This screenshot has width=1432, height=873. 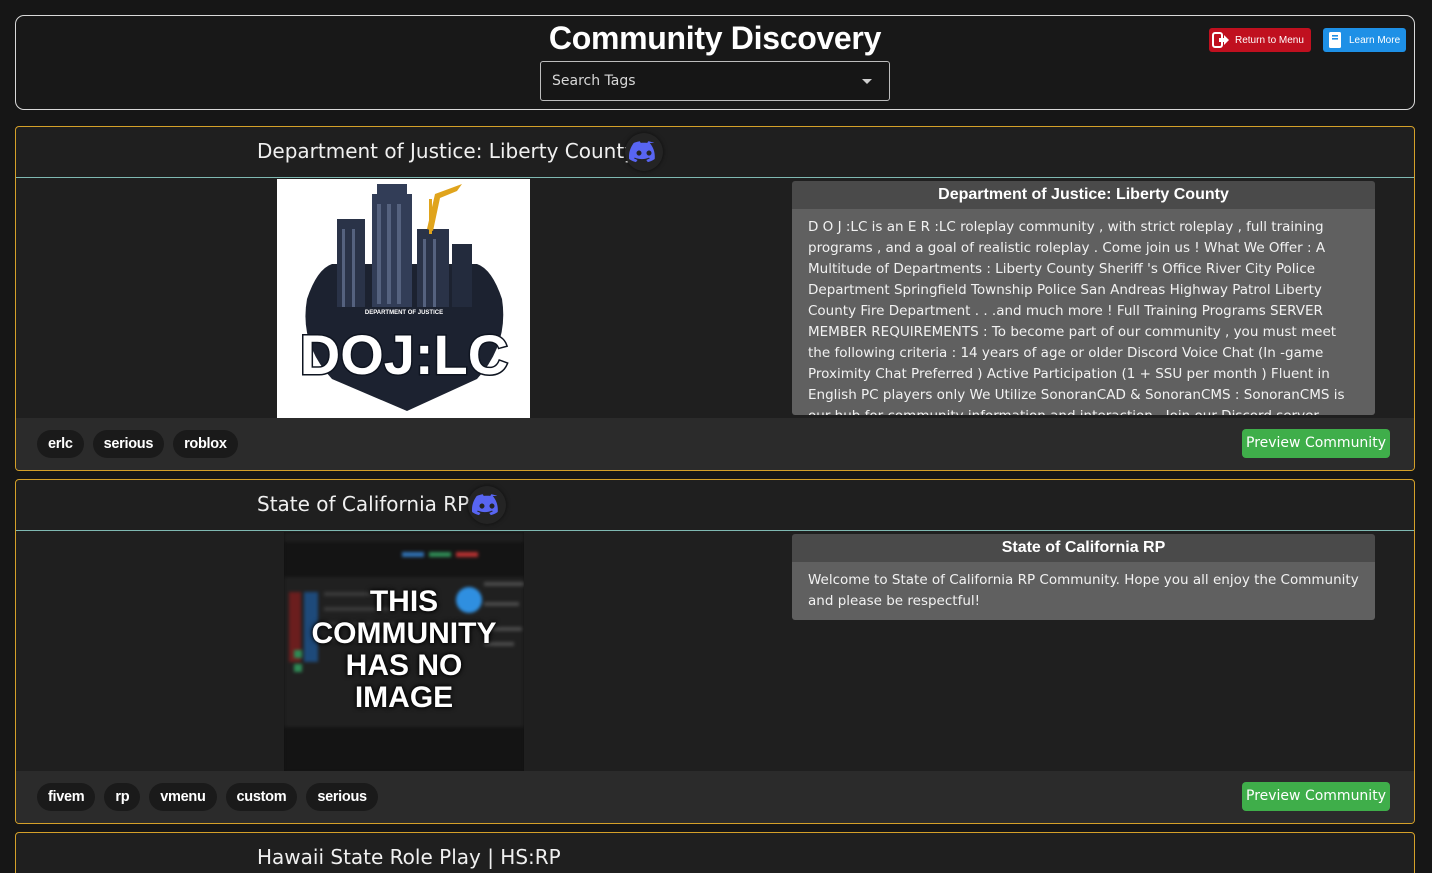 I want to click on tag-chip: erlc, so click(x=60, y=444).